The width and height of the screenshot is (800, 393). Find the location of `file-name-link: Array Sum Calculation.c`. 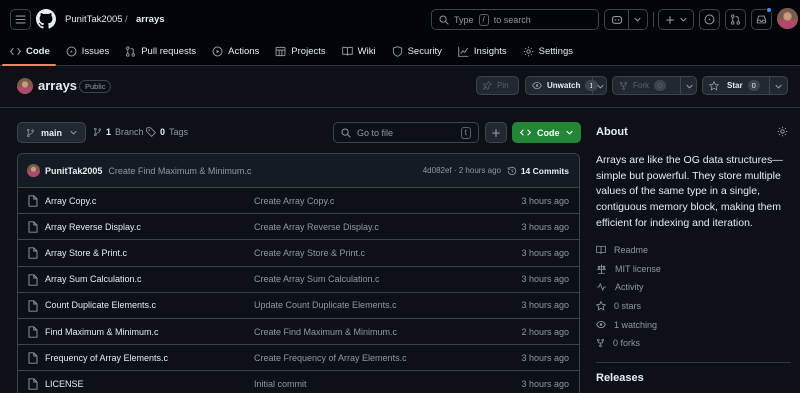

file-name-link: Array Sum Calculation.c is located at coordinates (93, 279).